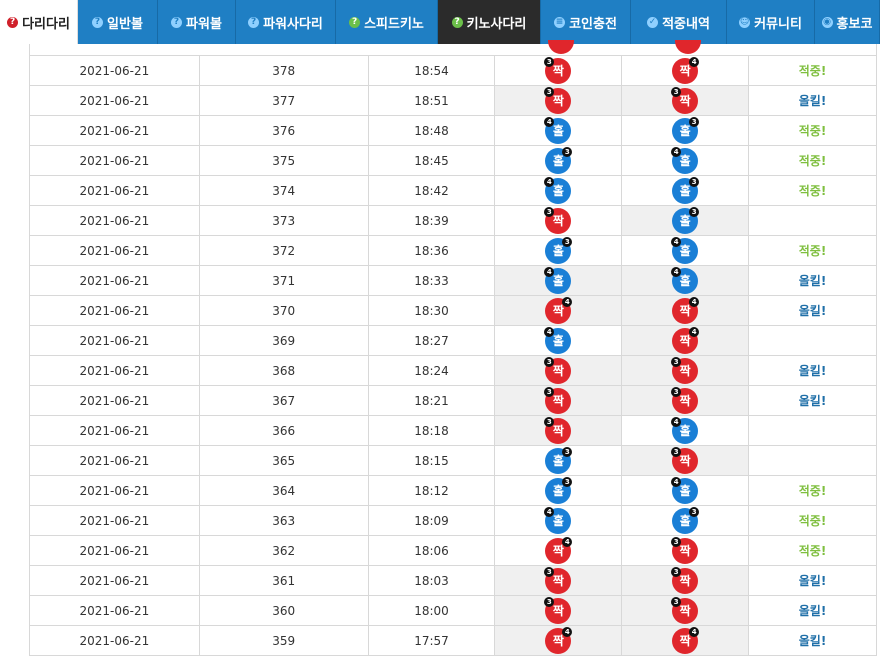  Describe the element at coordinates (39, 22) in the screenshot. I see `tab-0: ? 다리다리` at that location.